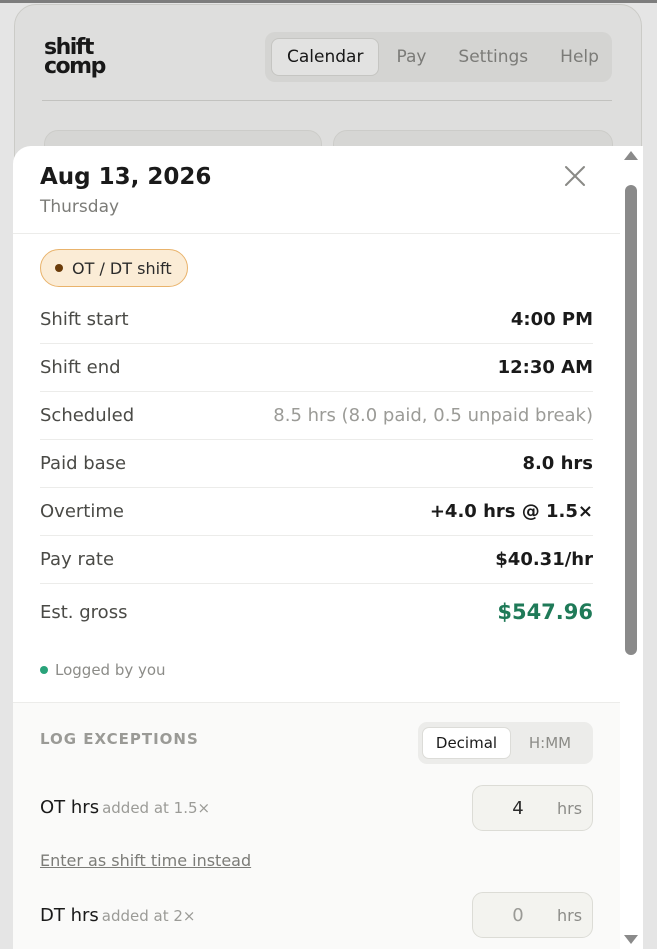 This screenshot has width=657, height=949. Describe the element at coordinates (82, 511) in the screenshot. I see `detail-label: Overtime` at that location.